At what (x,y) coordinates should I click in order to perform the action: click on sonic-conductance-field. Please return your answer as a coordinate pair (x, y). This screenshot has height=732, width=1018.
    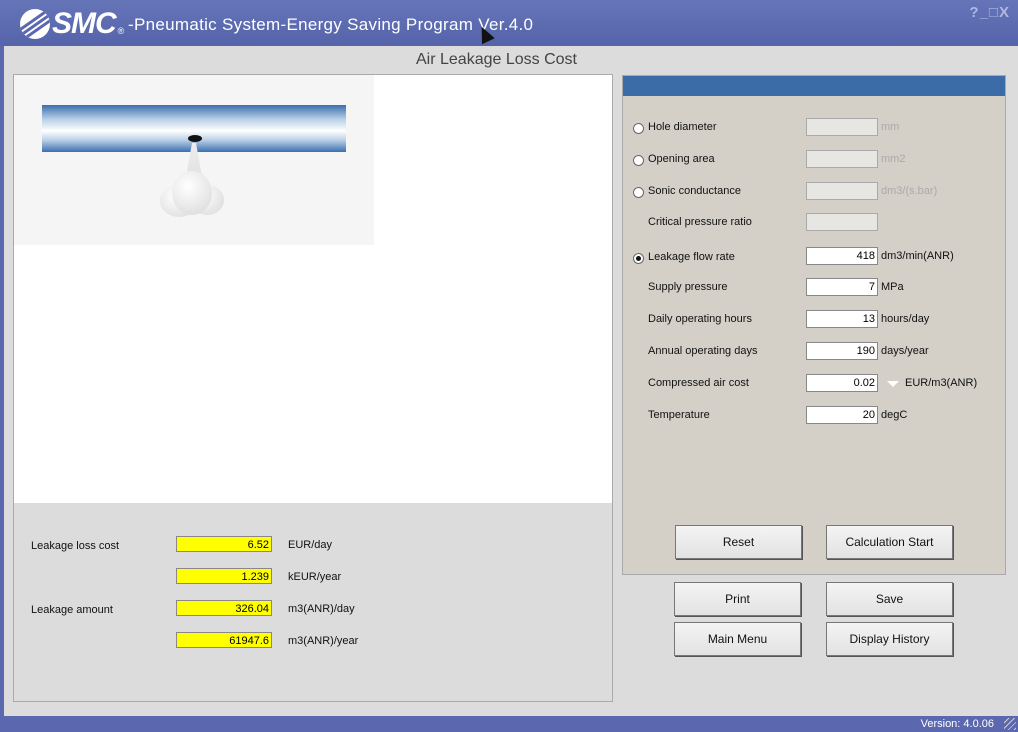
    Looking at the image, I should click on (842, 191).